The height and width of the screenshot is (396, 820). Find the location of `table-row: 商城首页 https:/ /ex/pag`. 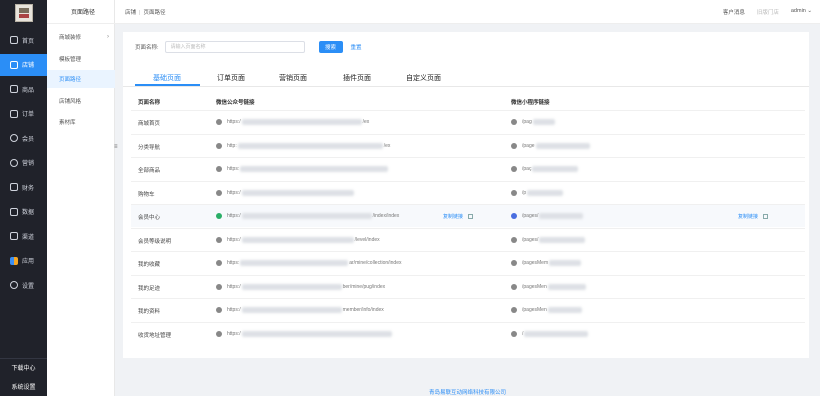

table-row: 商城首页 https:/ /ex/pag is located at coordinates (468, 121).